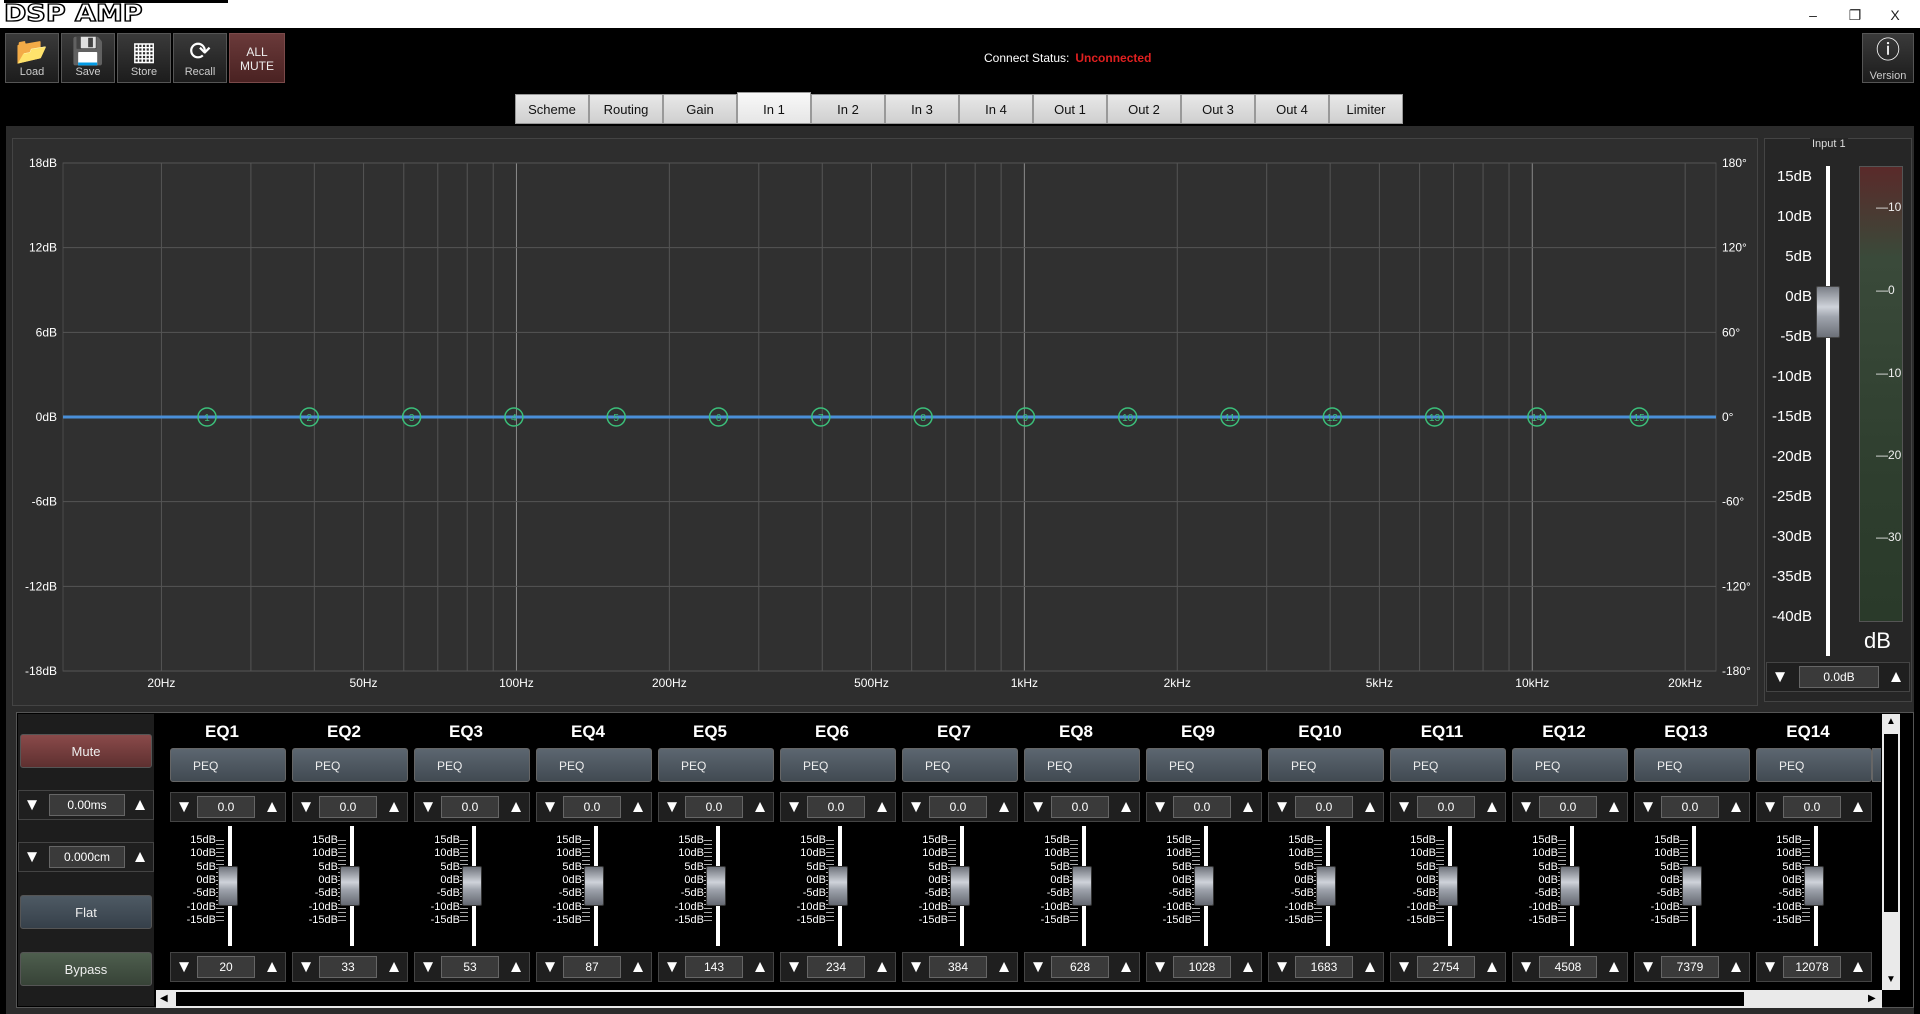 The width and height of the screenshot is (1920, 1014). I want to click on tab-limiter: Limiter, so click(1366, 109).